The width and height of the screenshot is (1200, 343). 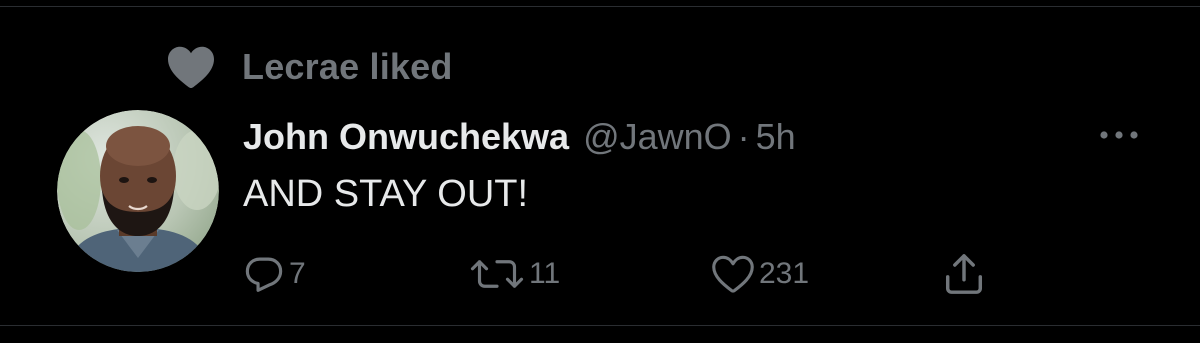 I want to click on author-display-name: John Onwuchekwa, so click(x=406, y=137).